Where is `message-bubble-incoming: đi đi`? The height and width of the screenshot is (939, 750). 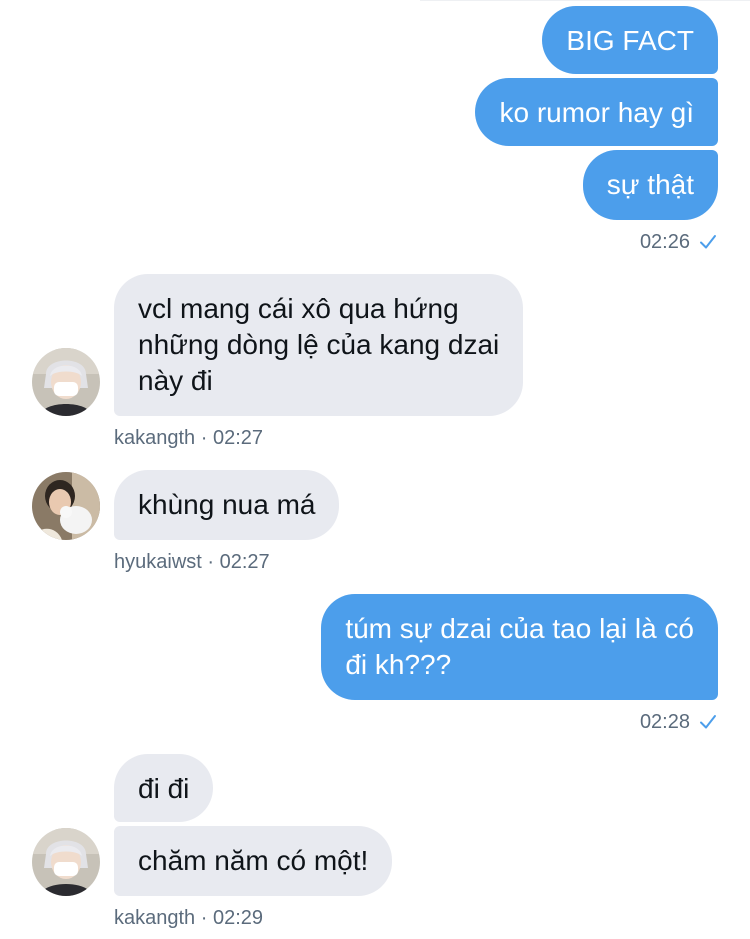
message-bubble-incoming: đi đi is located at coordinates (164, 788).